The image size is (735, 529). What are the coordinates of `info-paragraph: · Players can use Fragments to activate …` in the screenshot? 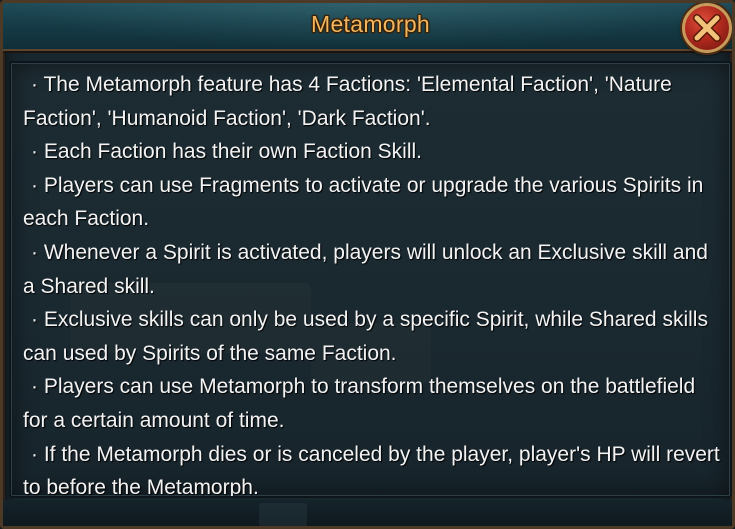 It's located at (363, 202).